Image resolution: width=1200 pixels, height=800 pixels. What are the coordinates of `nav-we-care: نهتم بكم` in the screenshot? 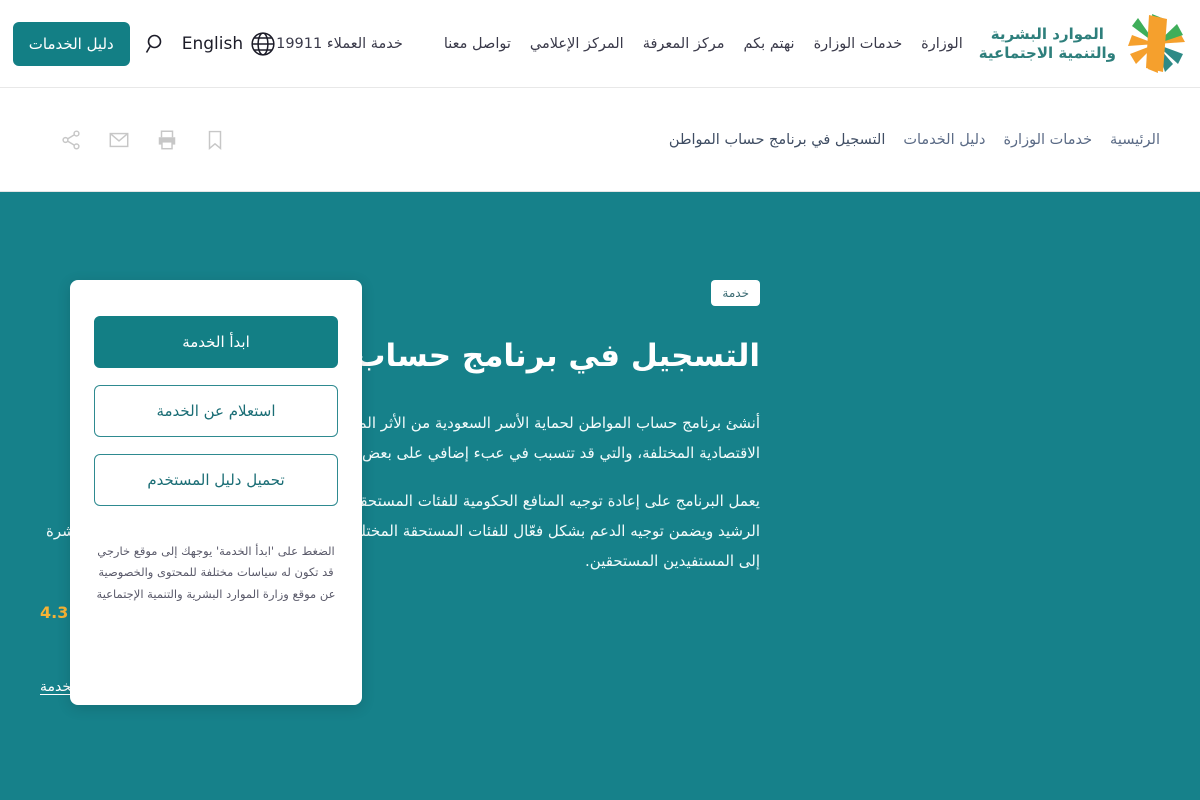 It's located at (769, 44).